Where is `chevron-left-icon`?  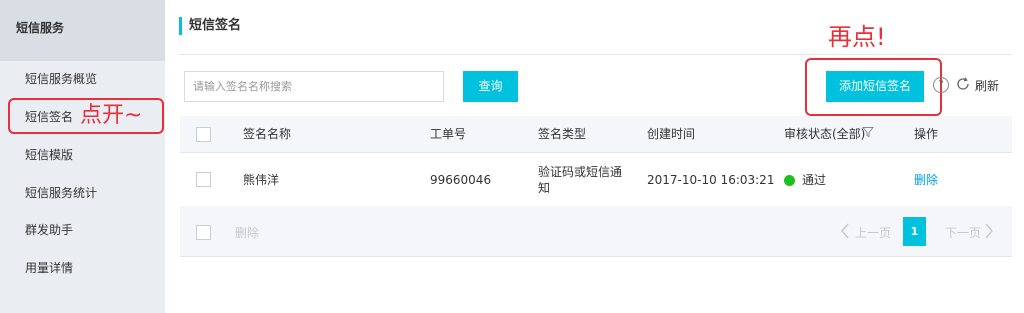
chevron-left-icon is located at coordinates (845, 231).